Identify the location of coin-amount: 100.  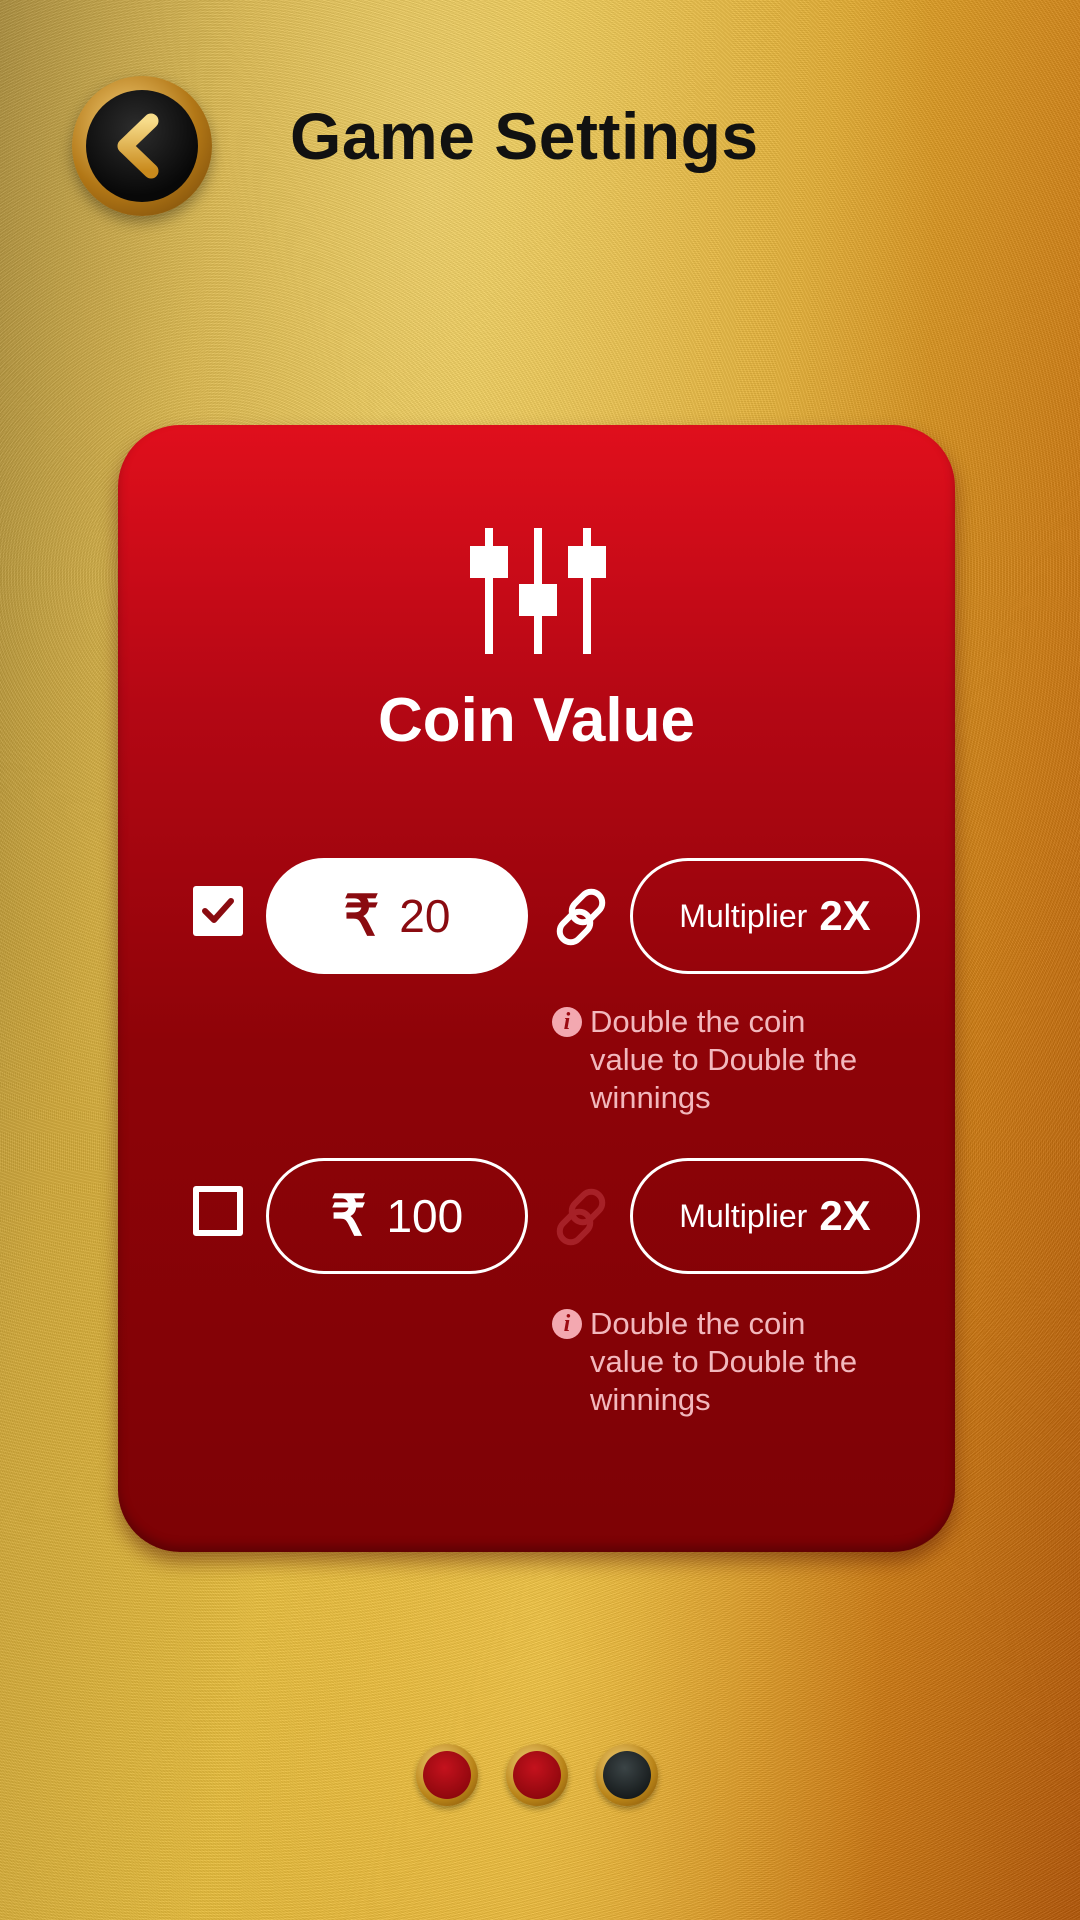
(425, 1216).